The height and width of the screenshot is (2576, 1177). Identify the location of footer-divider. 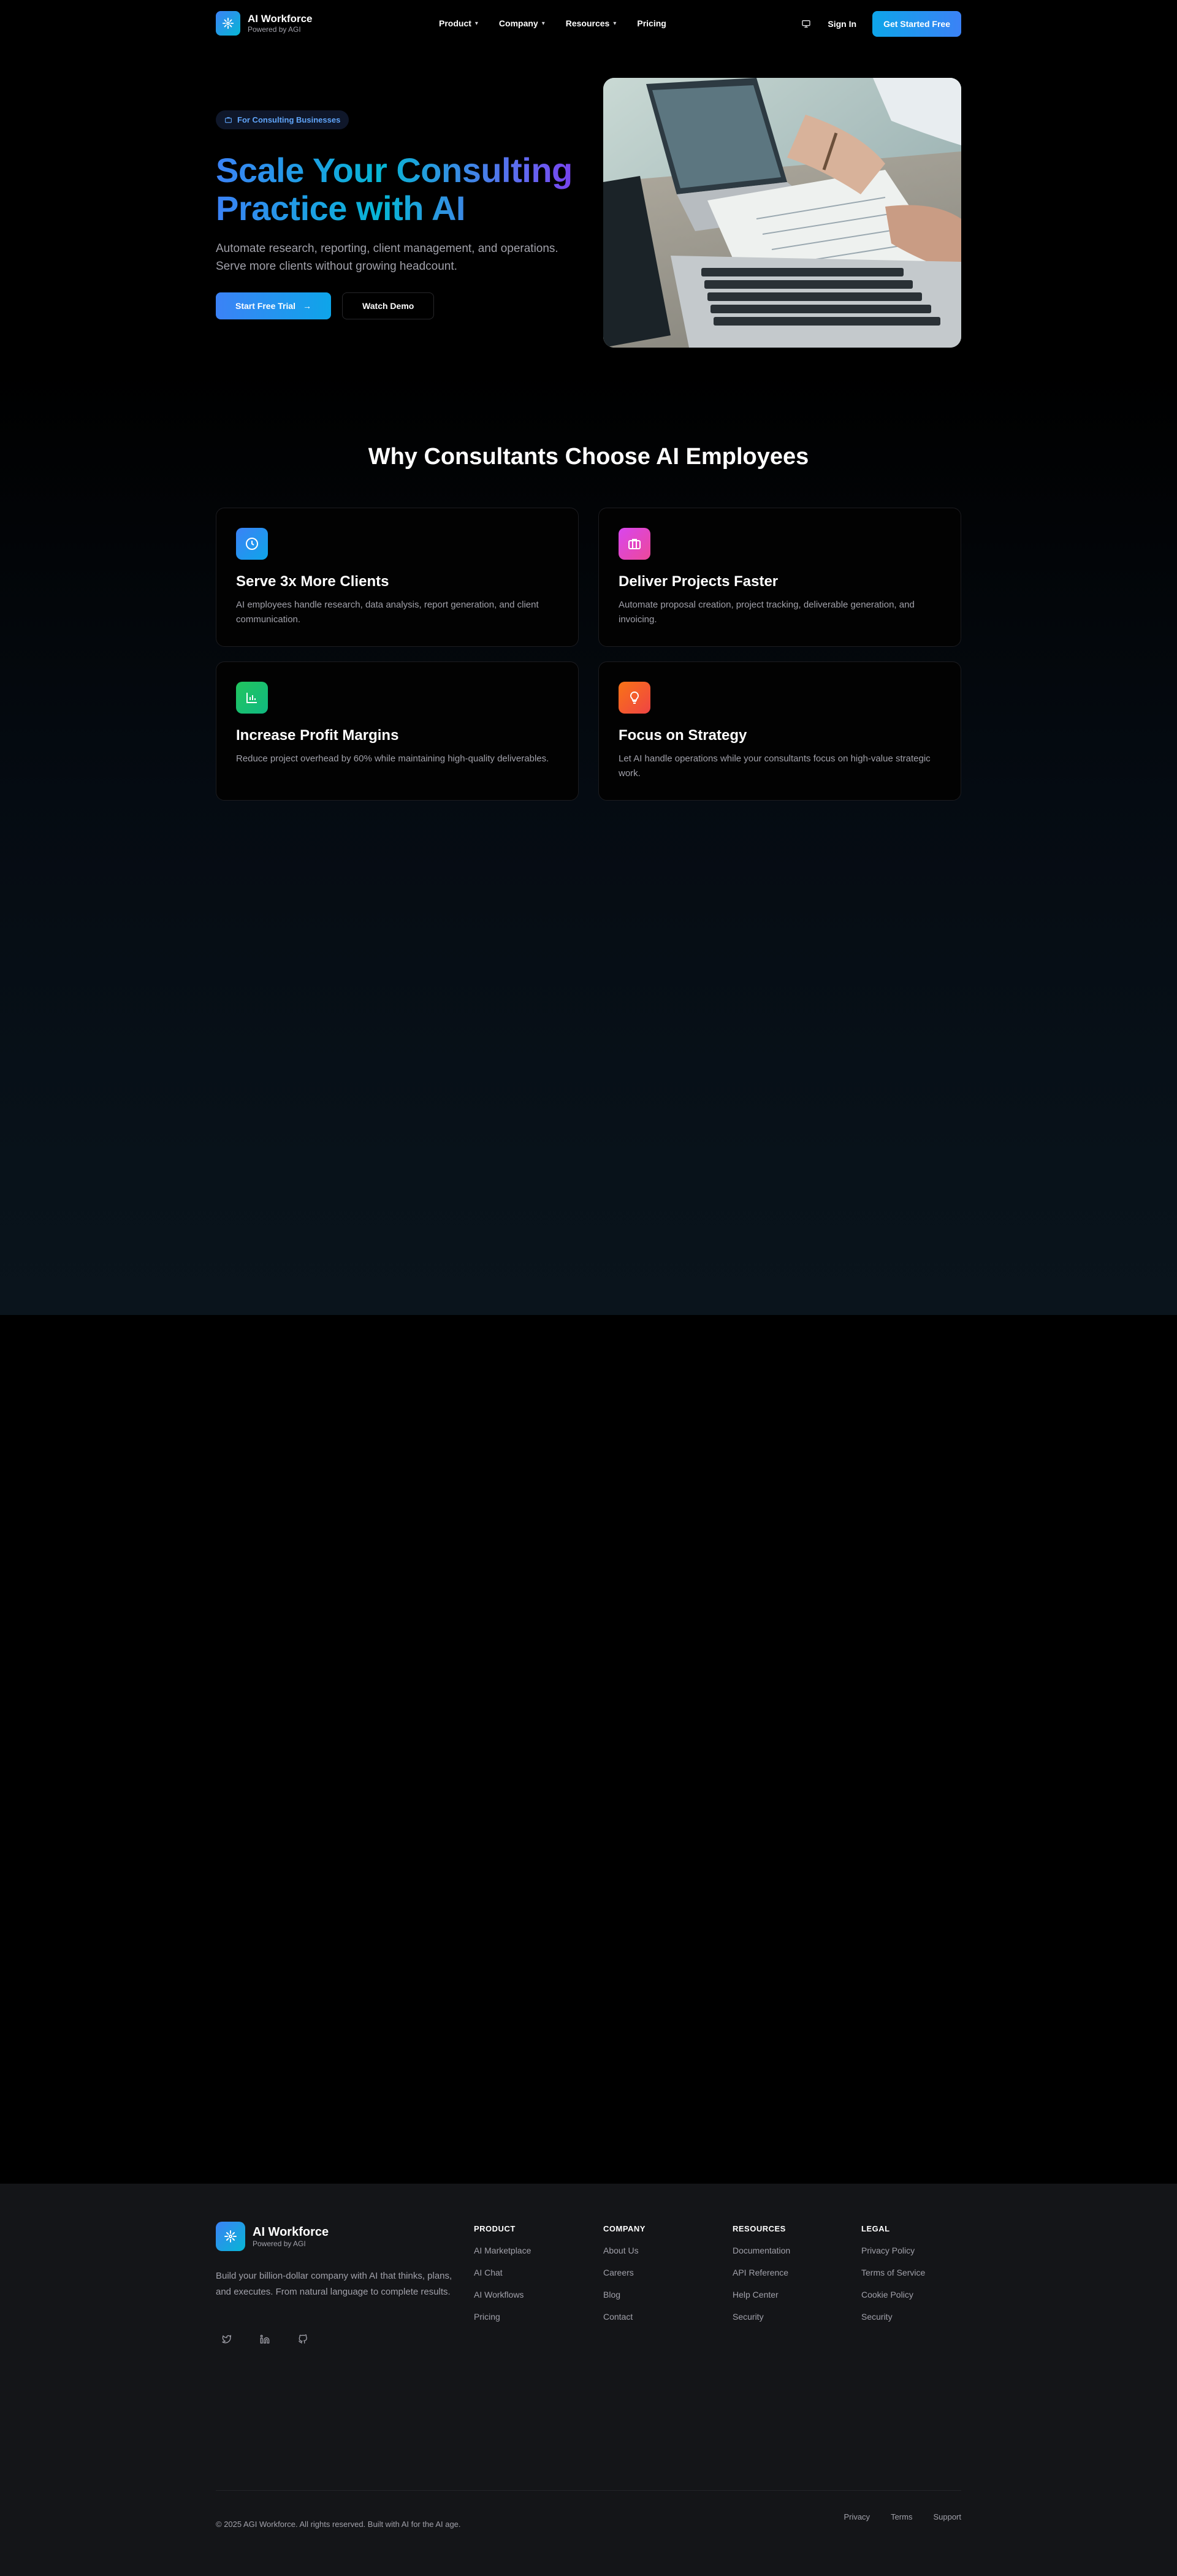
(588, 2490).